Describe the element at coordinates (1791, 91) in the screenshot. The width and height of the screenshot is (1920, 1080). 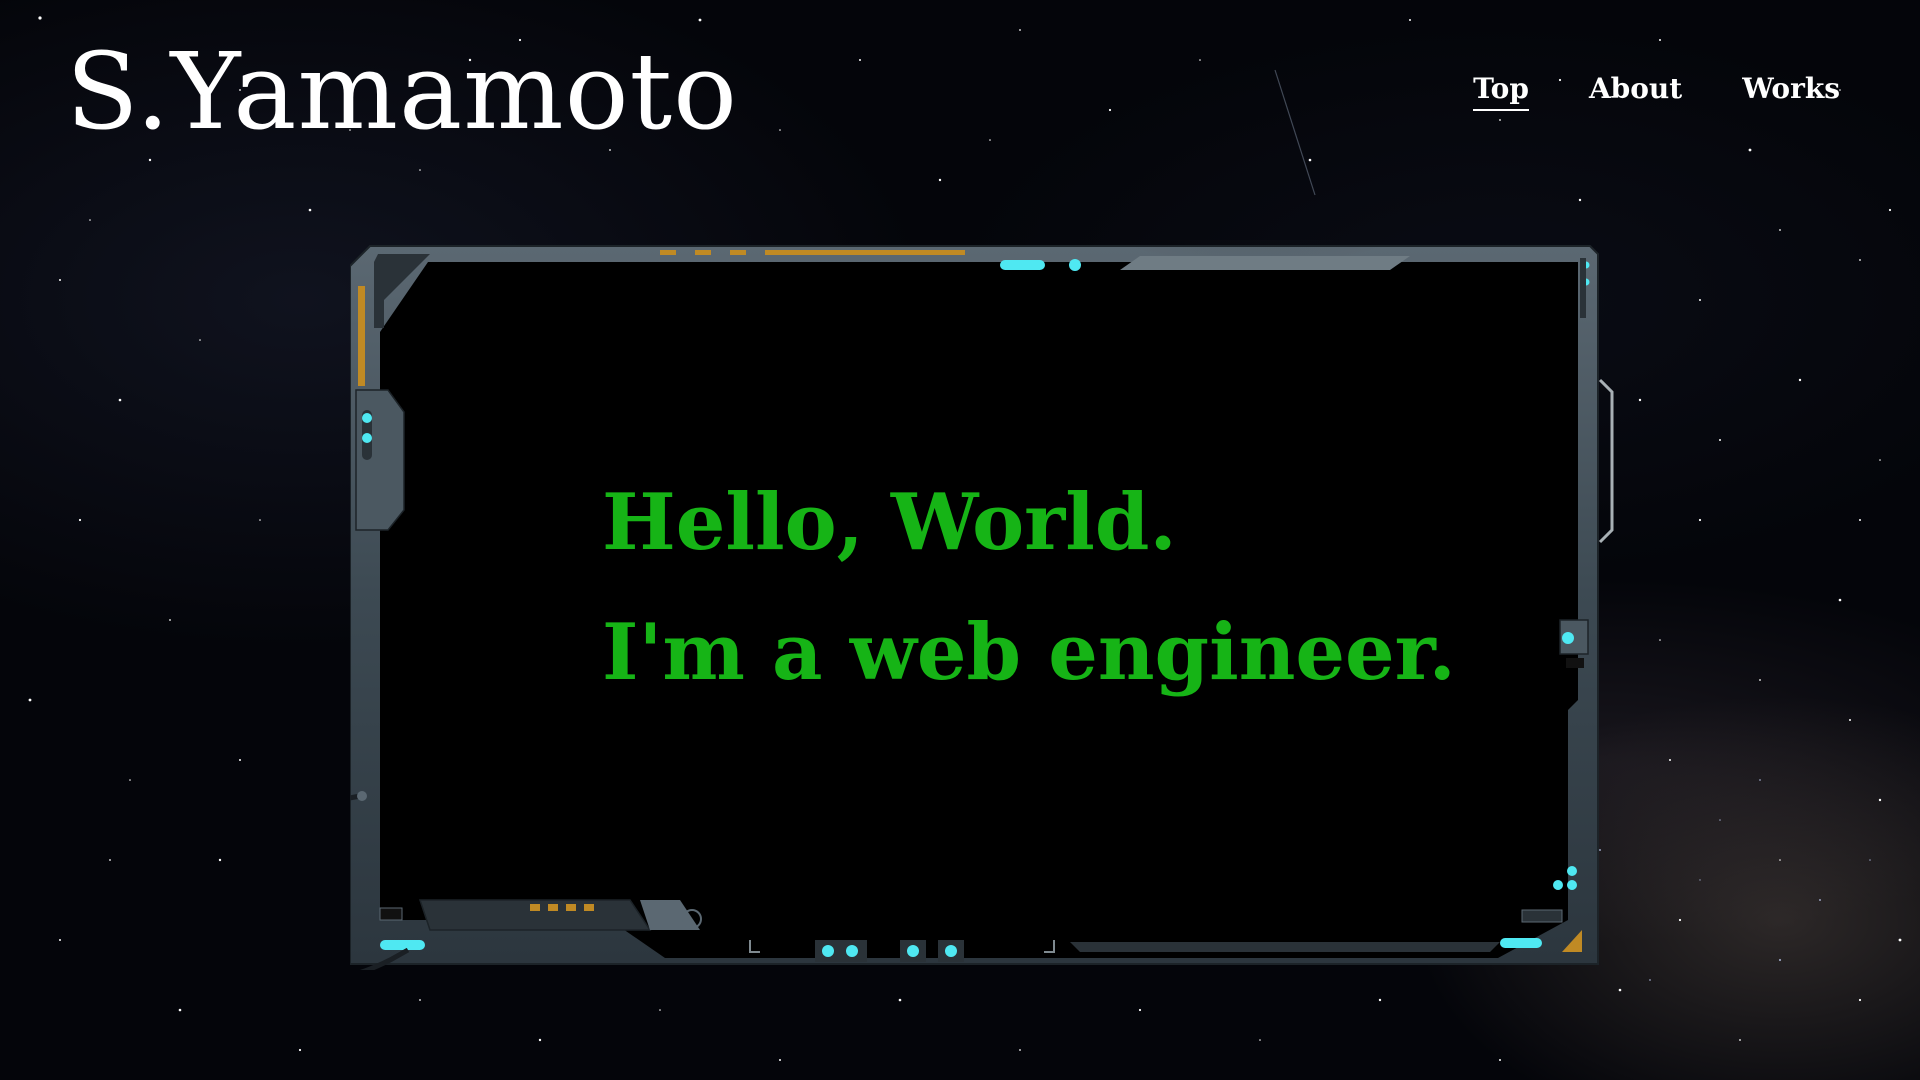
I see `nav-link-works: Works` at that location.